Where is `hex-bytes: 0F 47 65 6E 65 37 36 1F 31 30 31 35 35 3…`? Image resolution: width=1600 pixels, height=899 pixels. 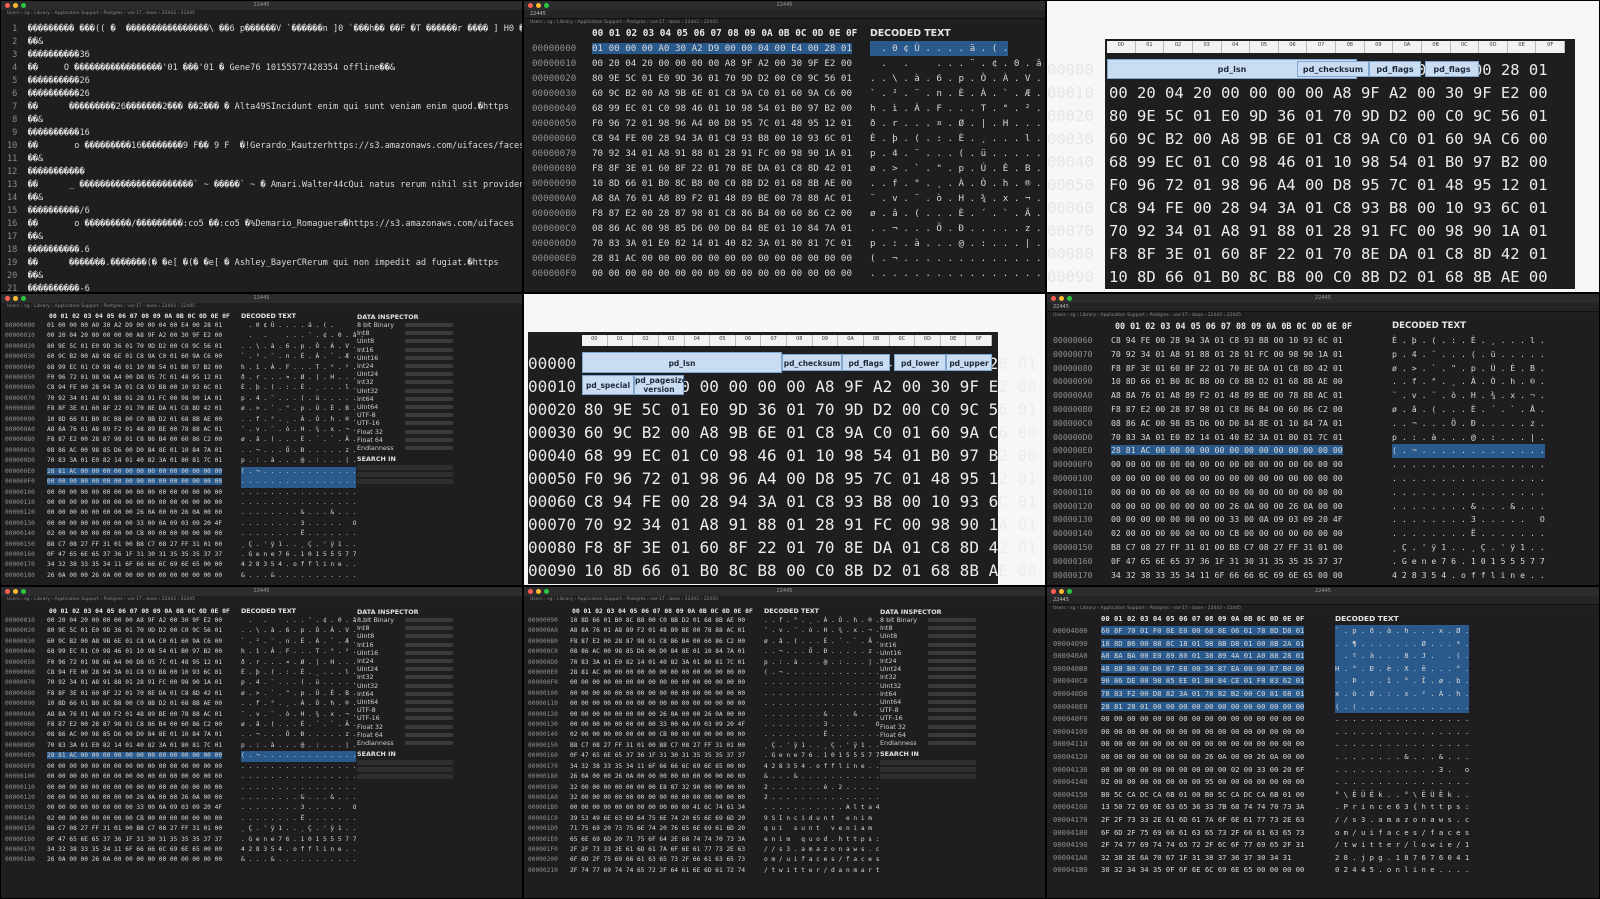 hex-bytes: 0F 47 65 6E 65 37 36 1F 31 30 31 35 35 3… is located at coordinates (134, 839).